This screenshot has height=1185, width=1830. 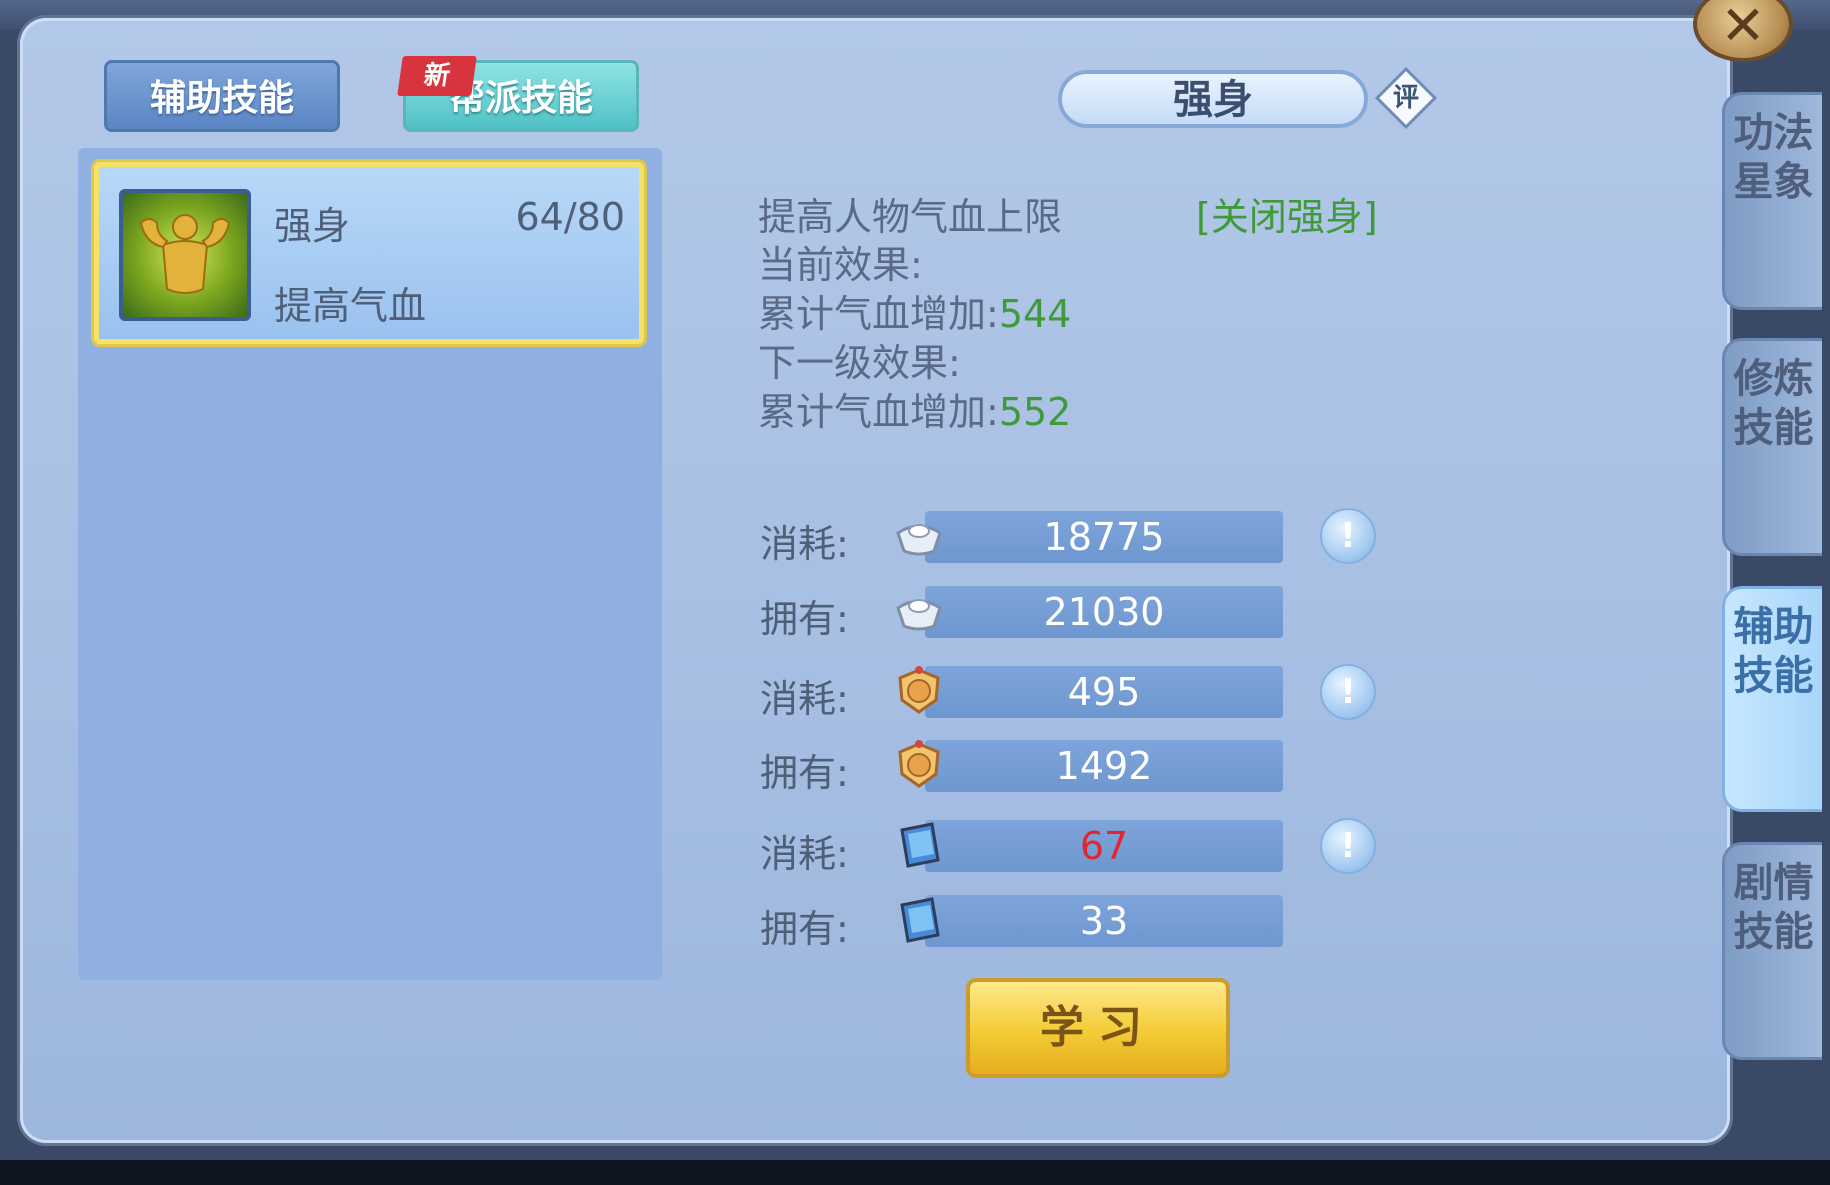 What do you see at coordinates (1104, 537) in the screenshot?
I see `resource-value: 18775` at bounding box center [1104, 537].